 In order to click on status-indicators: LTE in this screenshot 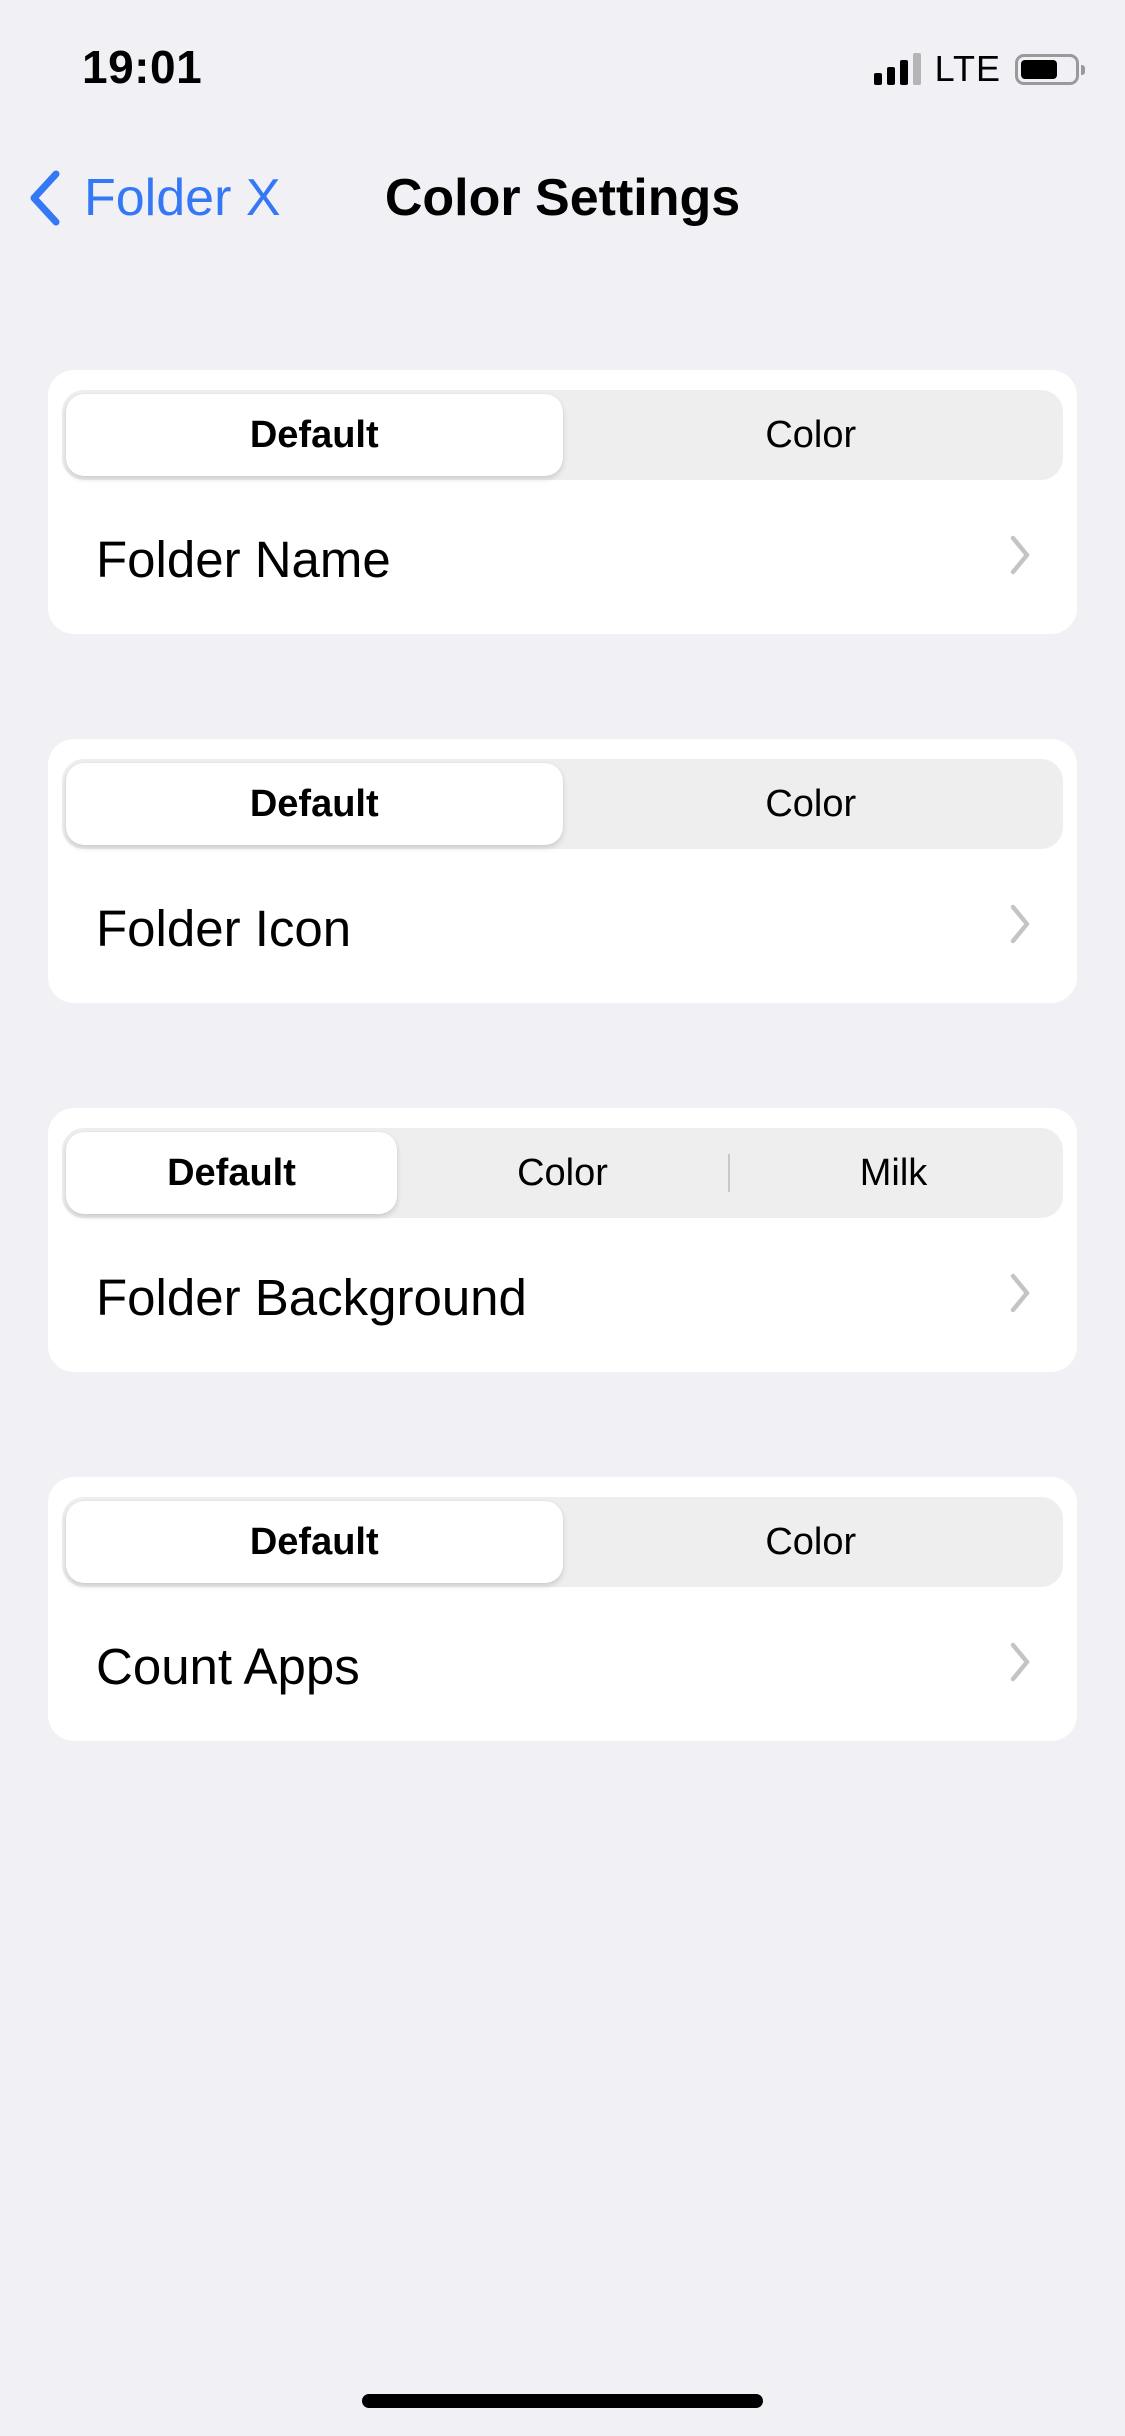, I will do `click(979, 69)`.